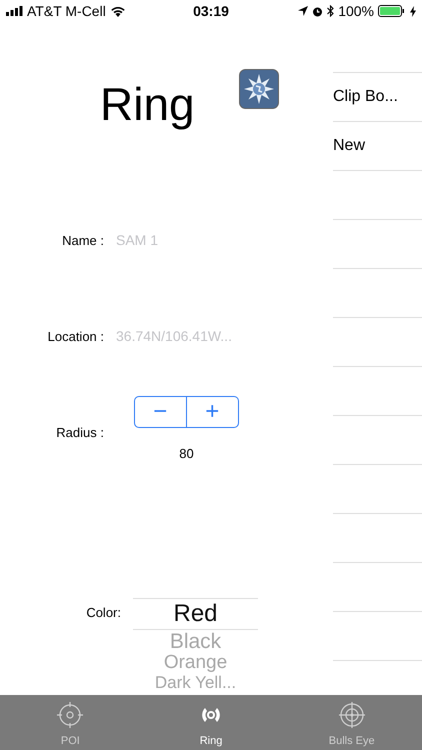  Describe the element at coordinates (103, 613) in the screenshot. I see `field-label: Color:` at that location.